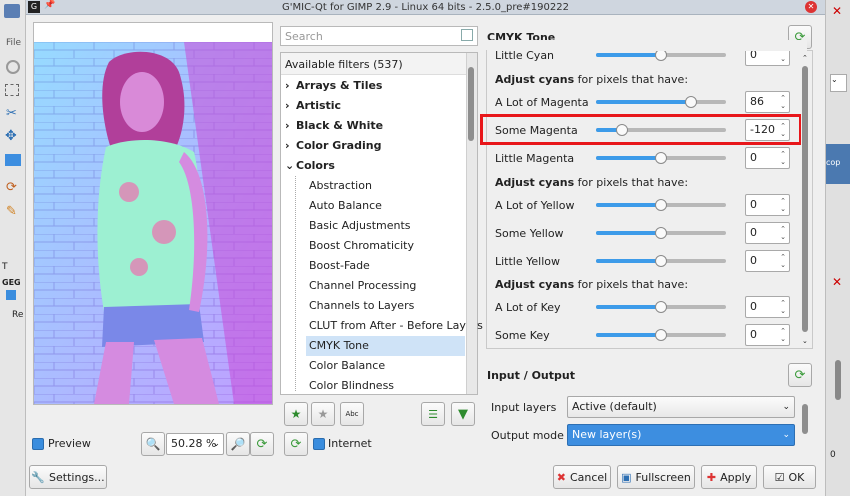 This screenshot has width=850, height=496. I want to click on cancel-label: Cancel, so click(588, 477).